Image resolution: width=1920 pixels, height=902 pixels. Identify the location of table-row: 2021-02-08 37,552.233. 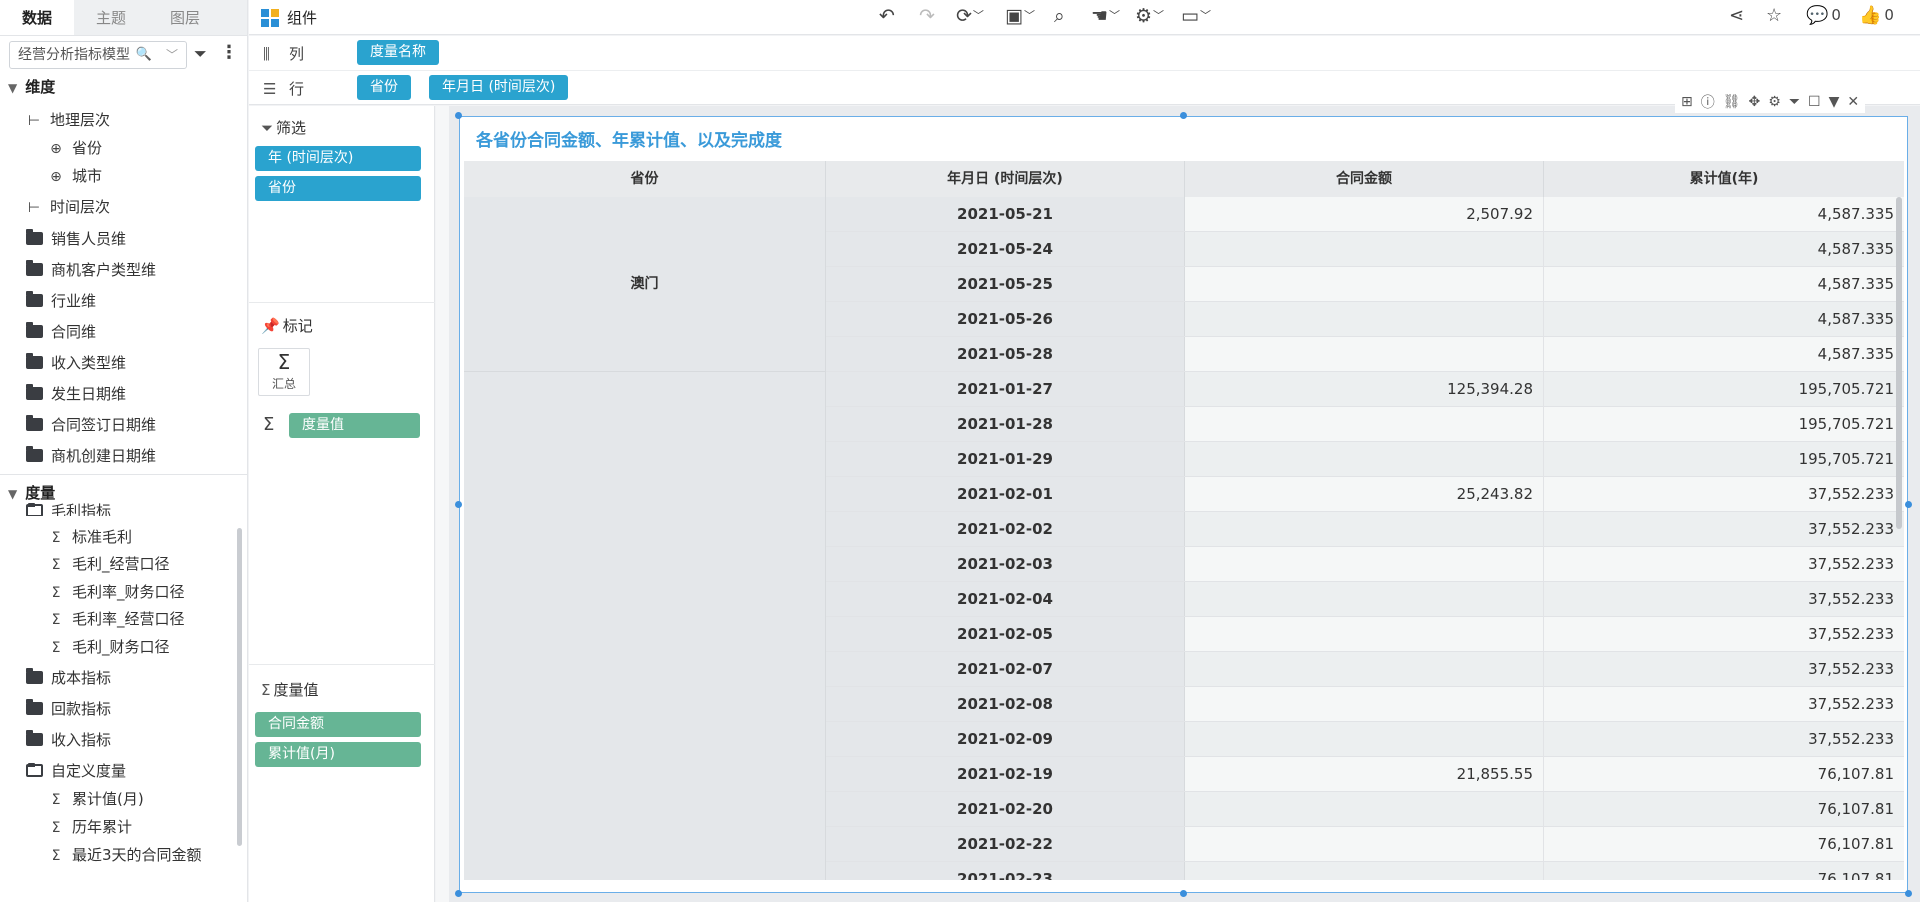
(1365, 704).